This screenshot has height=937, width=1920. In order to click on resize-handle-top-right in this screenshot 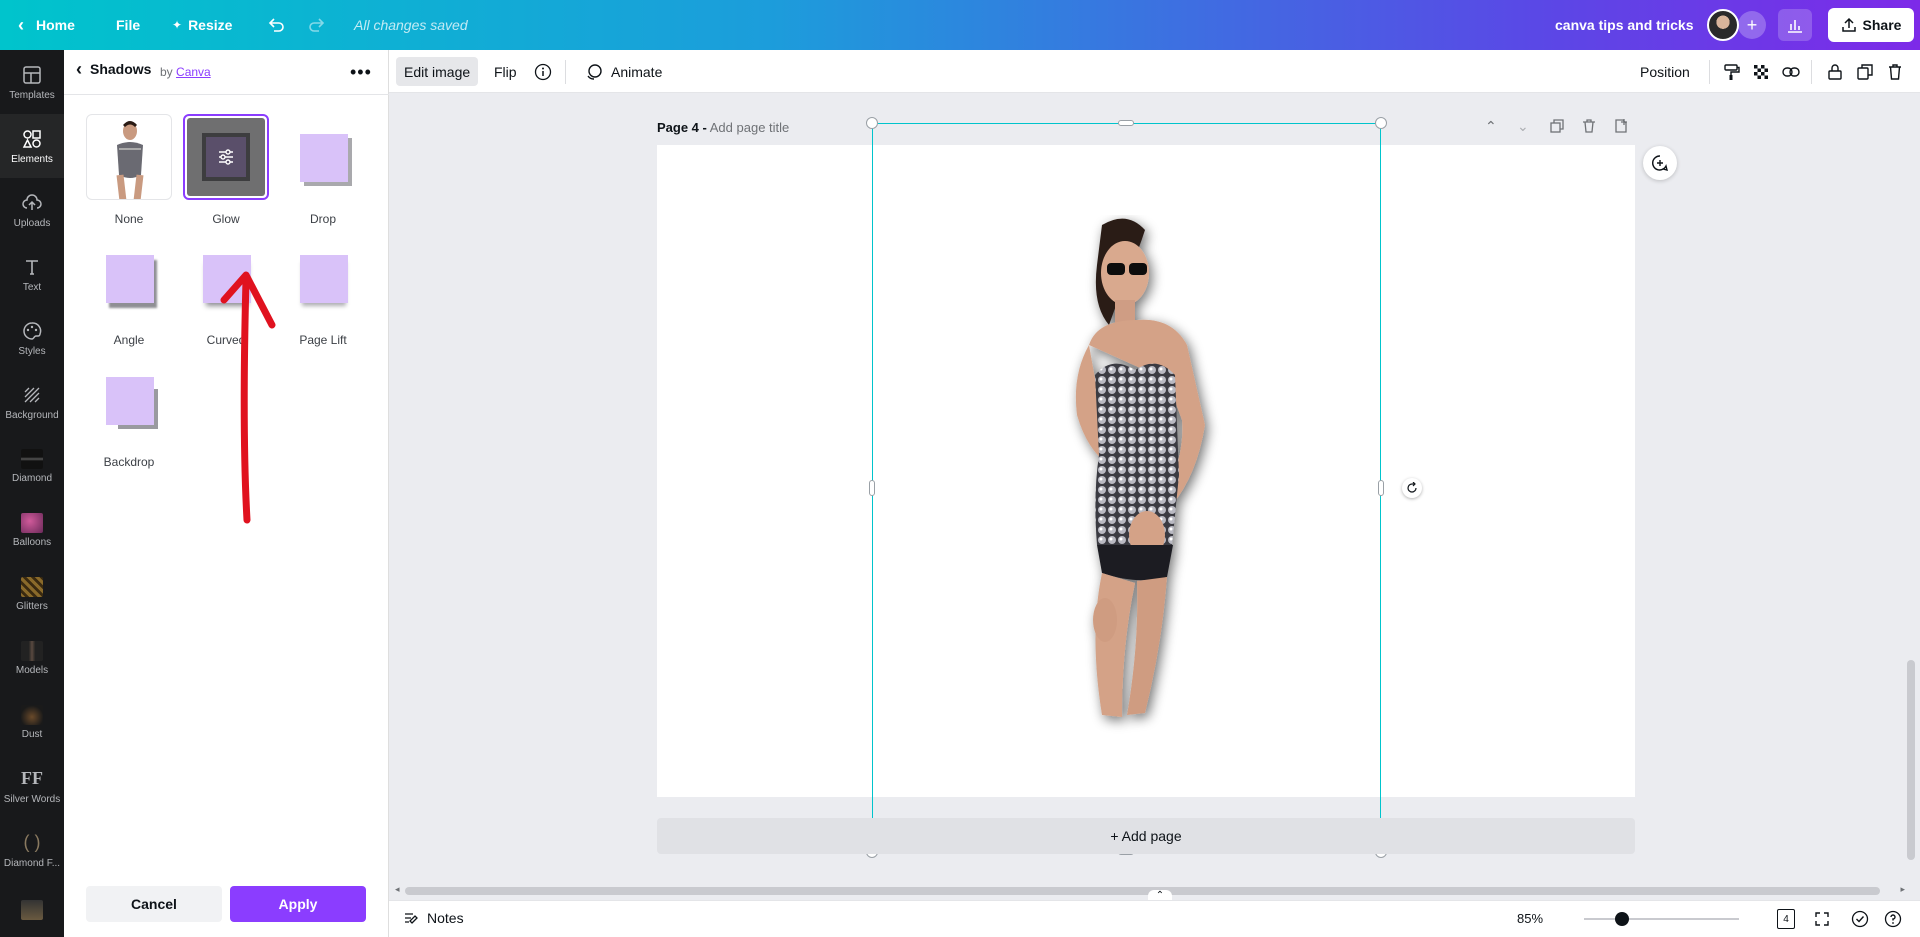, I will do `click(1381, 123)`.